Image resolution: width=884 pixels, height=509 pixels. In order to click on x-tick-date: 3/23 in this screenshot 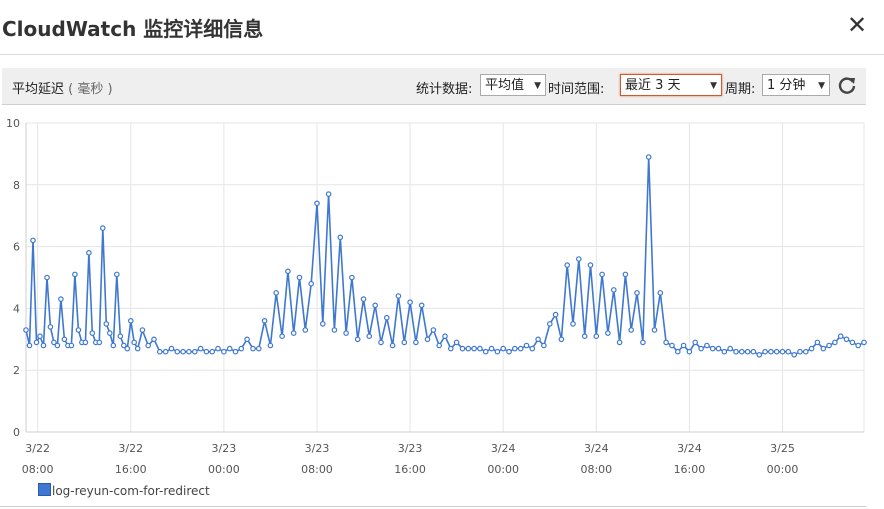, I will do `click(224, 448)`.